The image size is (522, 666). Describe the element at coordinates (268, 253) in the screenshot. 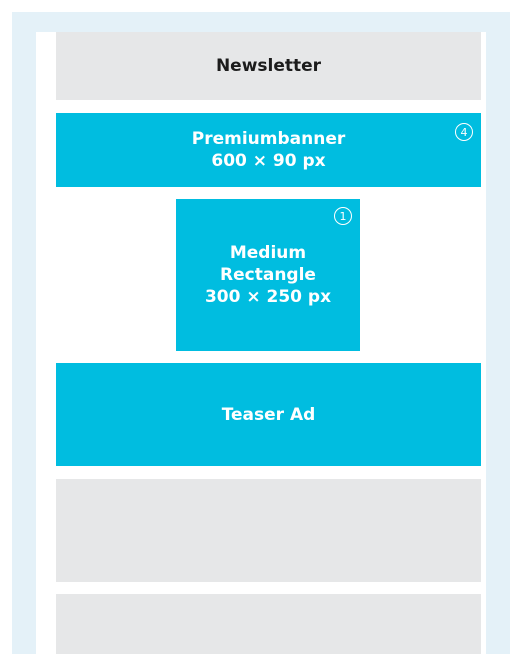

I see `medium-rectangle-title-line1: Medium` at that location.